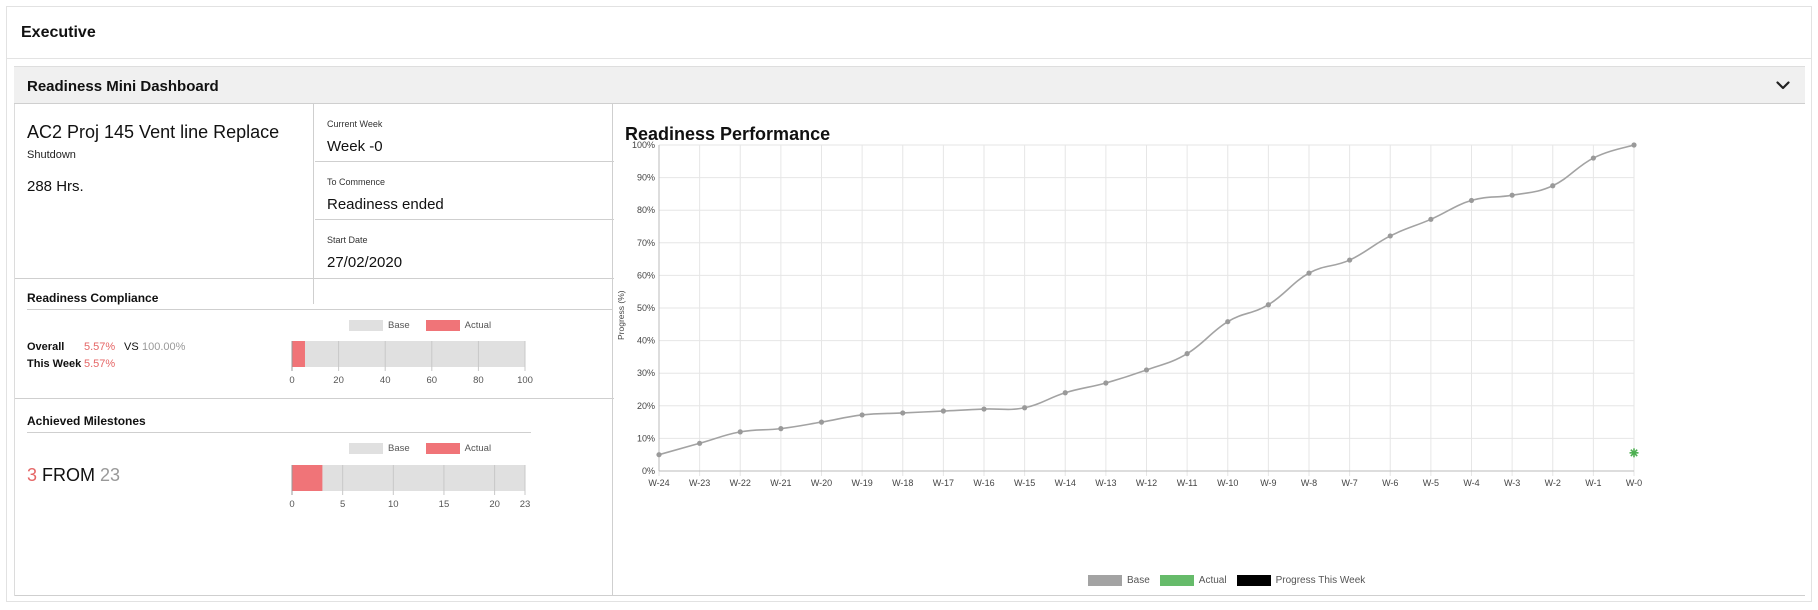 The width and height of the screenshot is (1818, 610). Describe the element at coordinates (1512, 483) in the screenshot. I see `x-tick-label: W-3` at that location.